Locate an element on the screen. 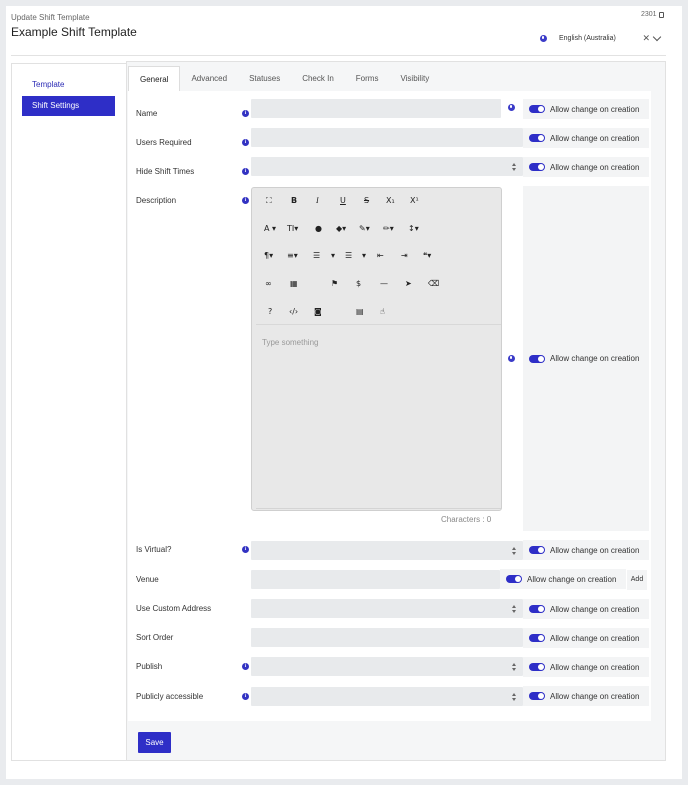  ordered-list-icon: ☰ is located at coordinates (316, 255).